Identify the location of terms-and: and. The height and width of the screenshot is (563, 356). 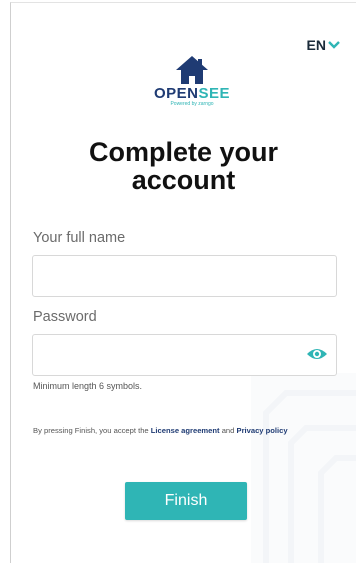
(228, 430).